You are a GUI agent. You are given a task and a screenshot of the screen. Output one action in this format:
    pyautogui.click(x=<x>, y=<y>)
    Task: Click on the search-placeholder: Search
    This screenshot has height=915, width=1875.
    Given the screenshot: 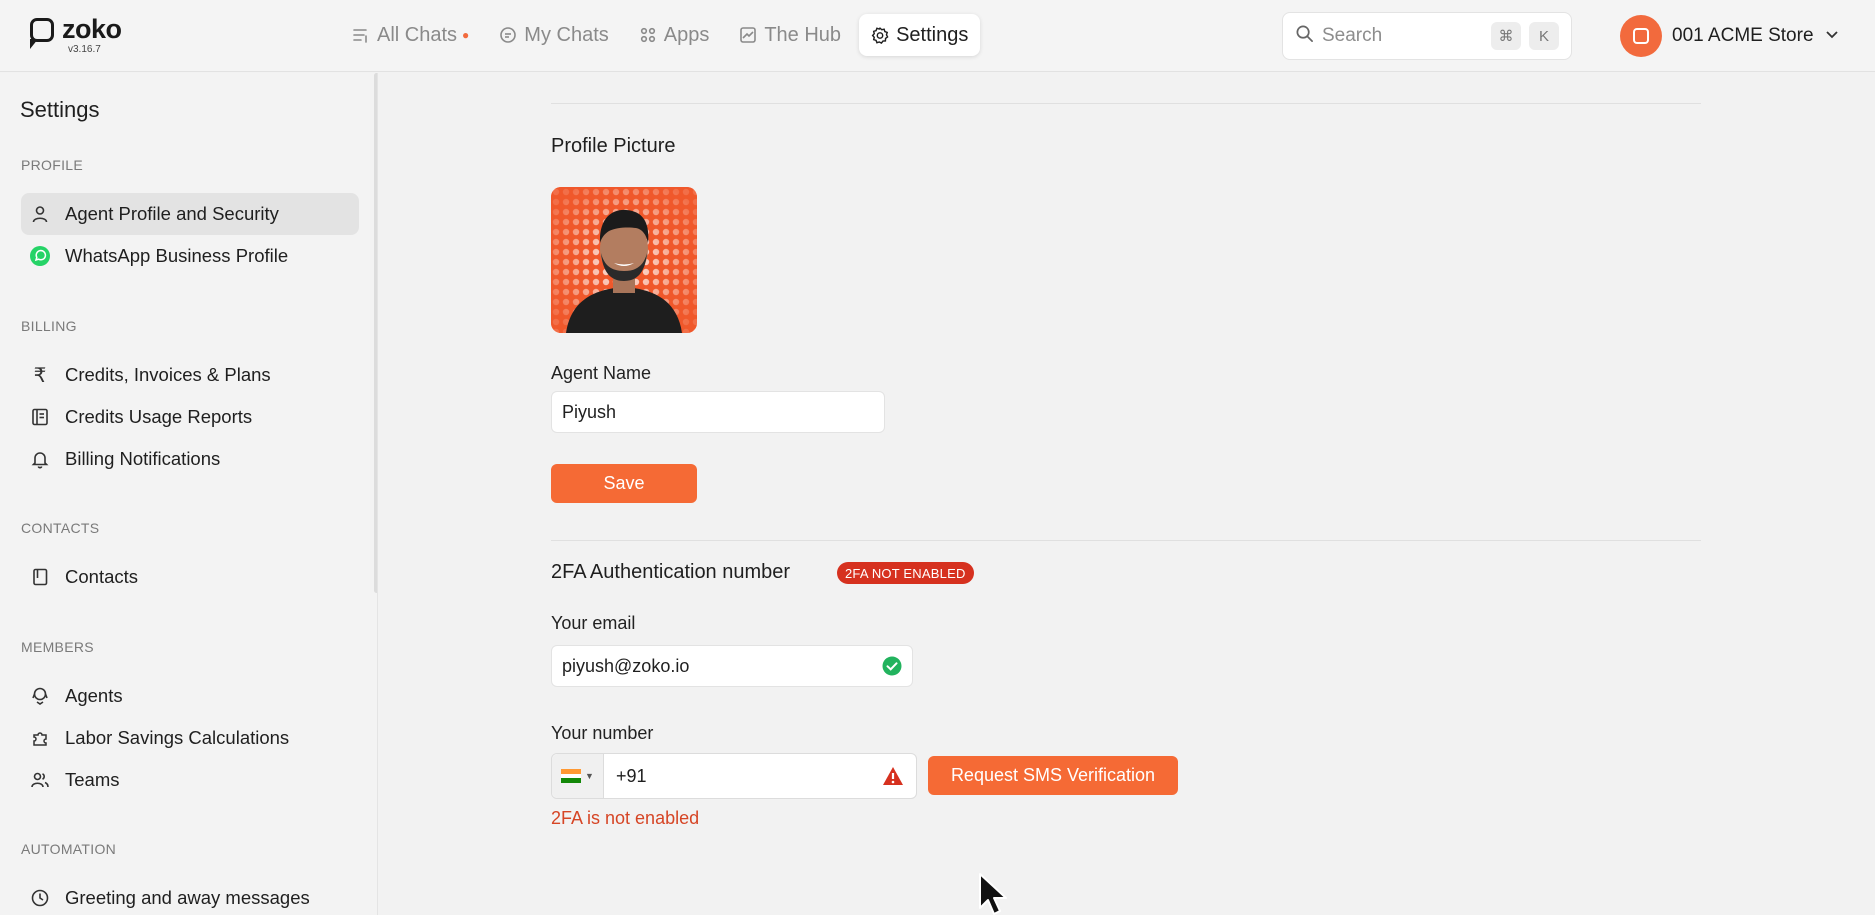 What is the action you would take?
    pyautogui.click(x=1352, y=35)
    